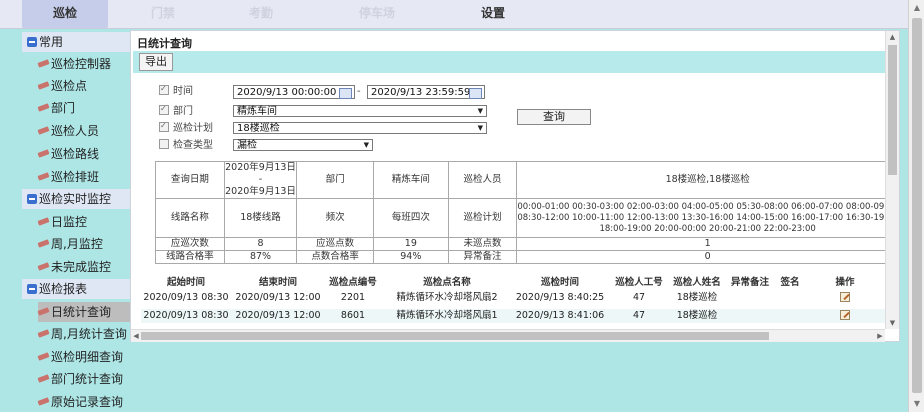  I want to click on sidebar-item-detail-query: 巡检明细查询, so click(84, 357).